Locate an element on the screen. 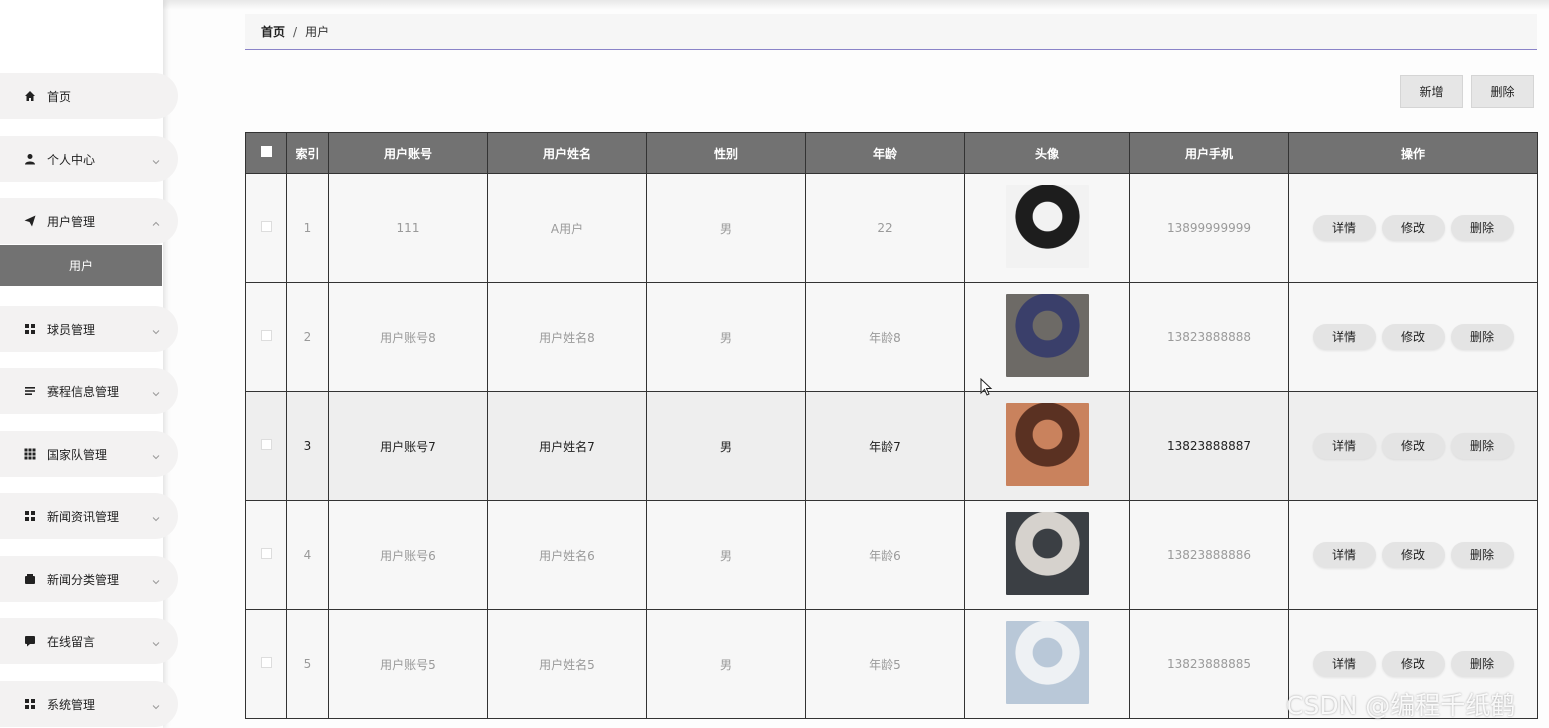 The width and height of the screenshot is (1549, 728). sidebar-item-6: 新闻资讯管理 is located at coordinates (89, 516).